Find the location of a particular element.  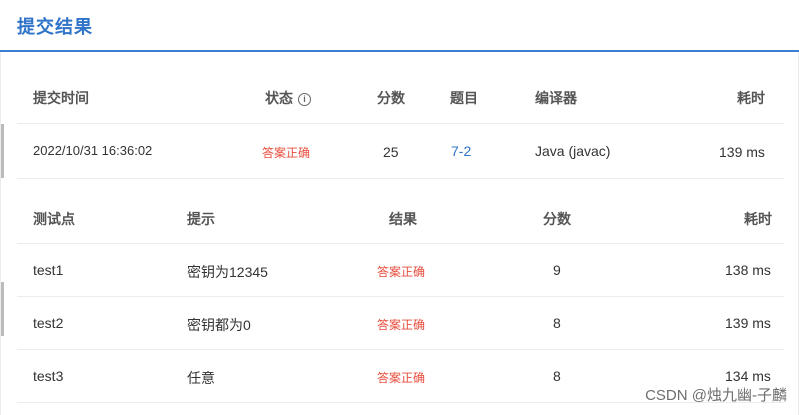

panel-header: 提交结果 is located at coordinates (399, 26).